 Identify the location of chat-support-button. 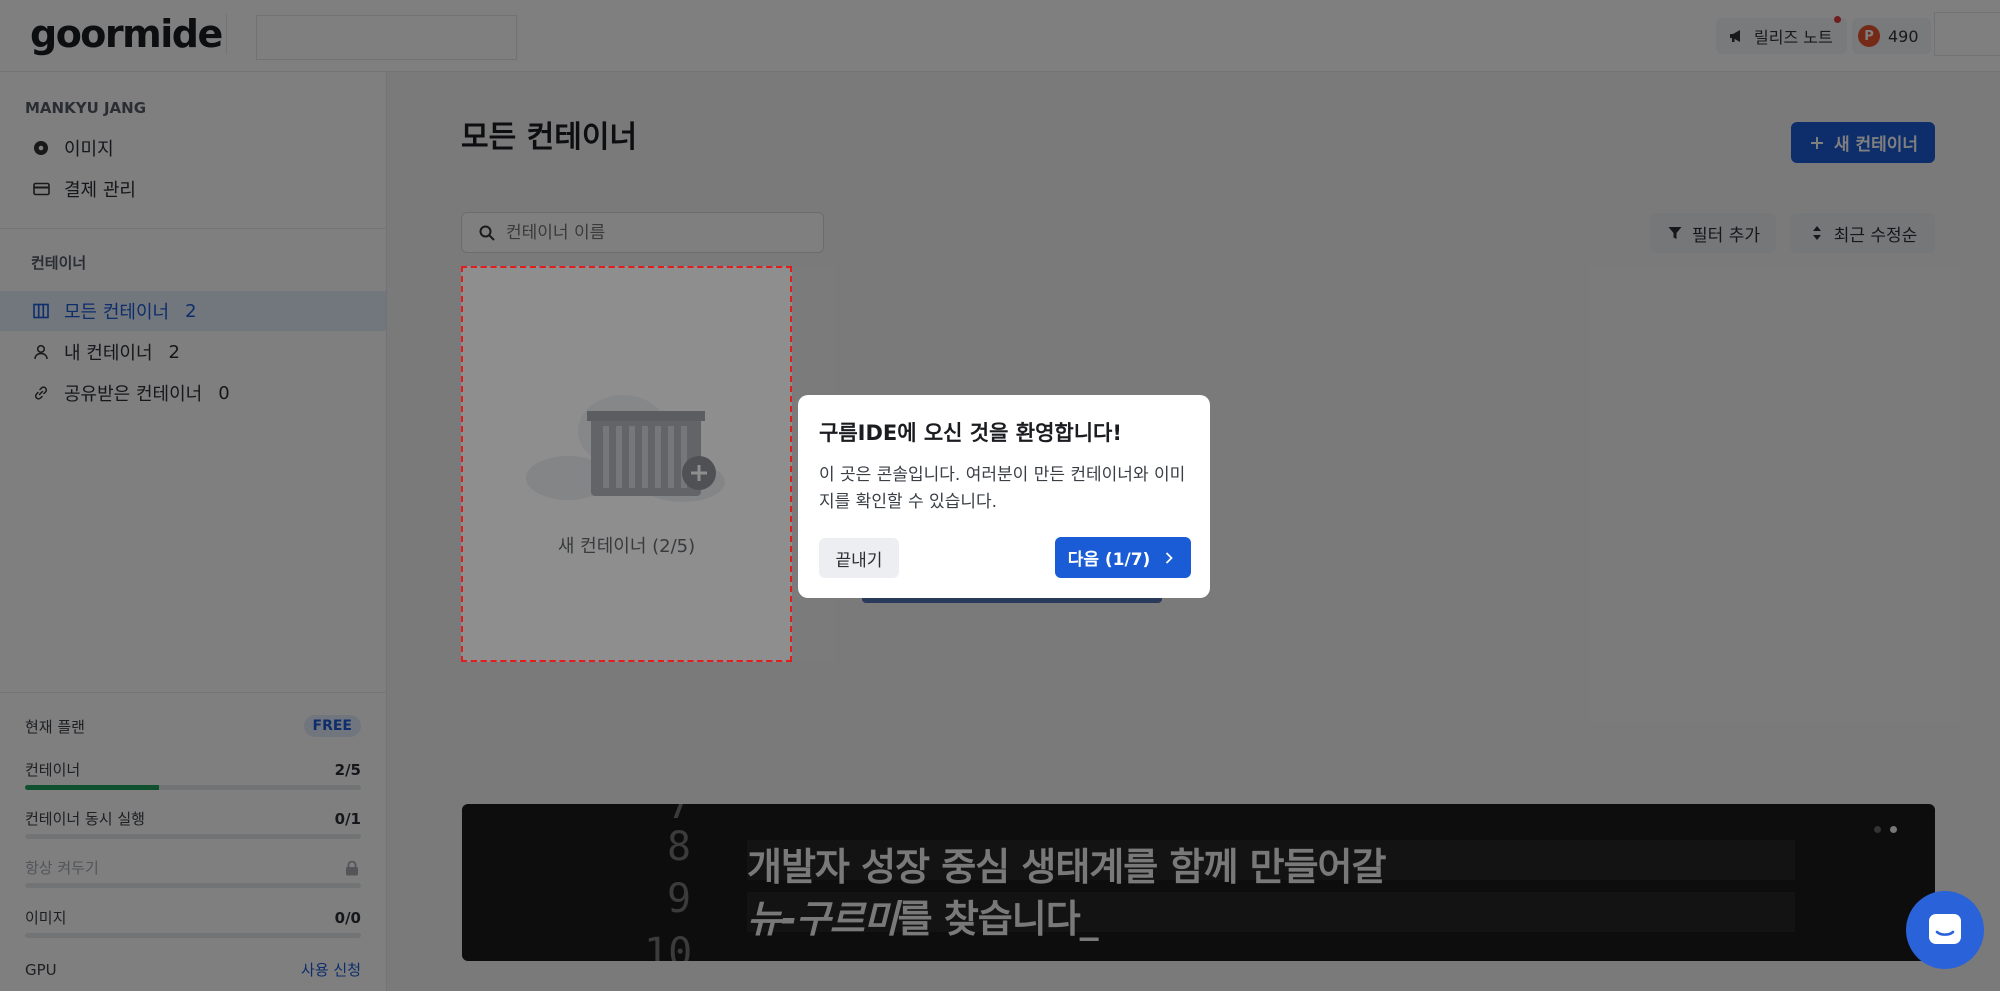
(1945, 930).